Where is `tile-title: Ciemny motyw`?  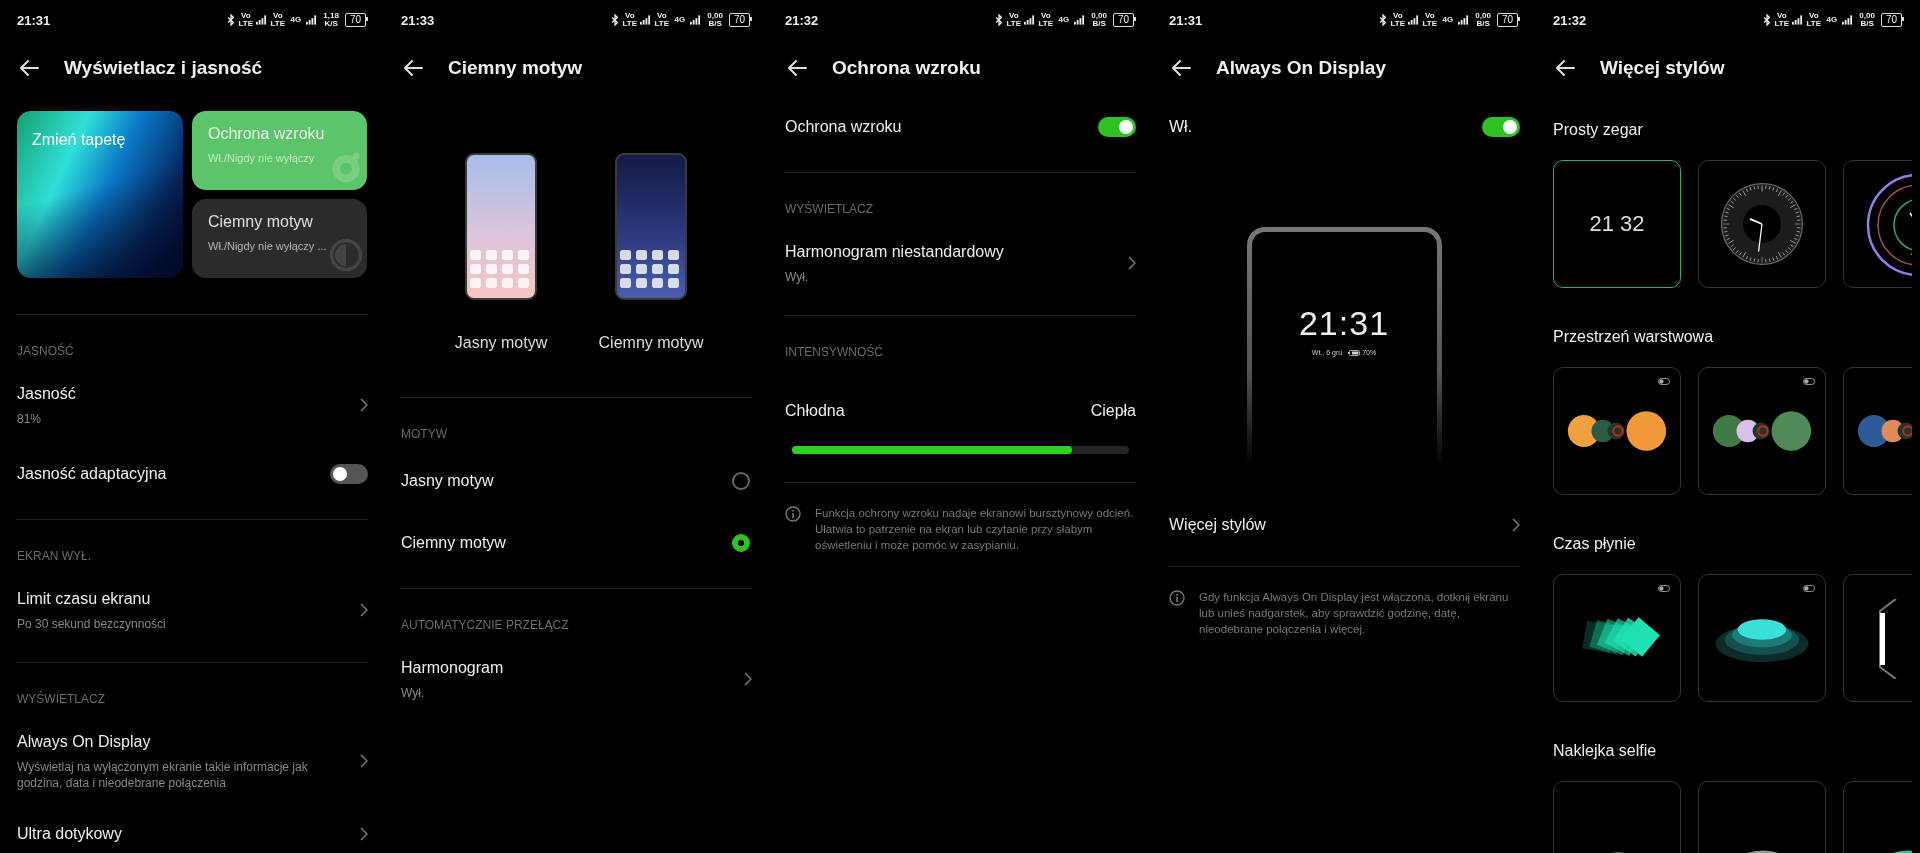
tile-title: Ciemny motyw is located at coordinates (261, 222).